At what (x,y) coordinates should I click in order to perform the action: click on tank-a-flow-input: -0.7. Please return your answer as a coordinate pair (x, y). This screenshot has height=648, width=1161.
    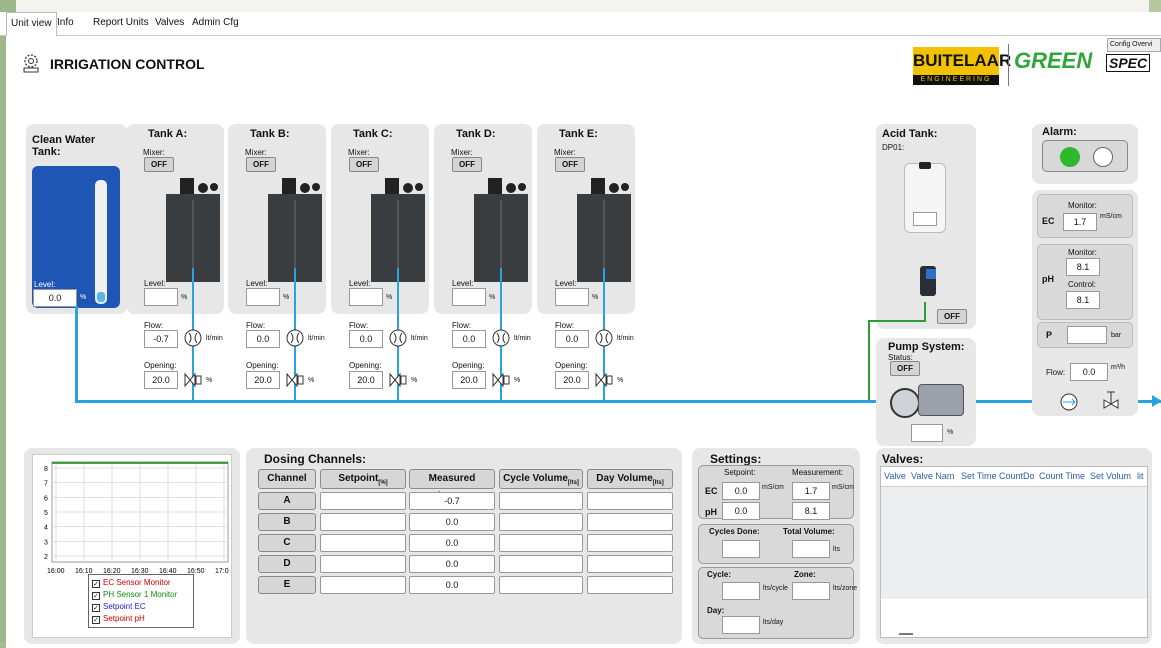
    Looking at the image, I should click on (161, 339).